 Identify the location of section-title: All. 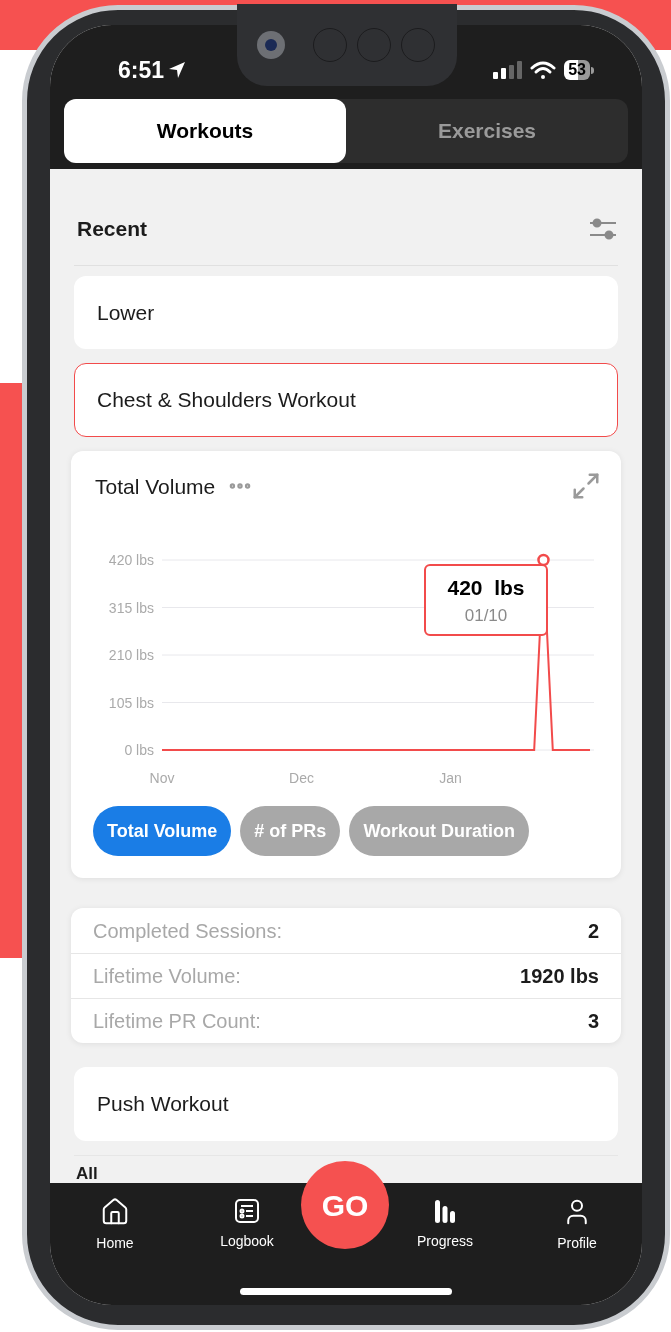
(87, 1173).